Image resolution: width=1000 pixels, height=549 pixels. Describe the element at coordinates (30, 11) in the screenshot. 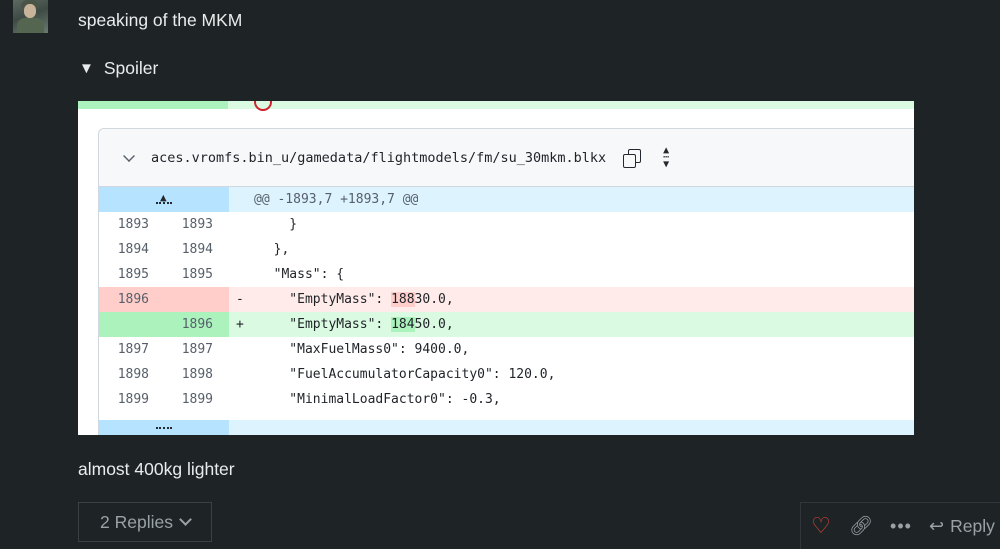

I see `avatar-face` at that location.